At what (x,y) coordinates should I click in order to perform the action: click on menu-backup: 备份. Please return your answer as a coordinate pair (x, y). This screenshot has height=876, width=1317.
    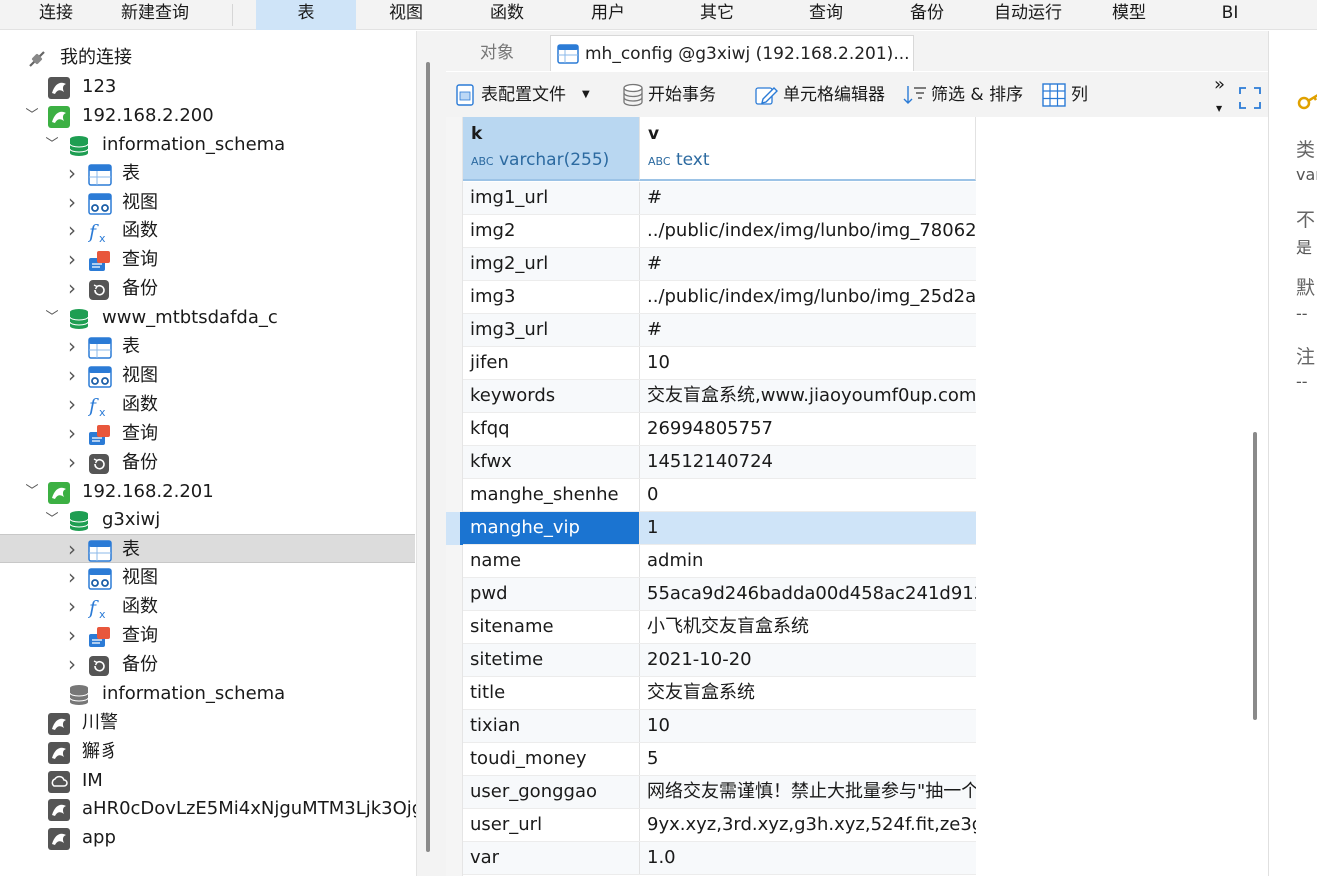
    Looking at the image, I should click on (927, 15).